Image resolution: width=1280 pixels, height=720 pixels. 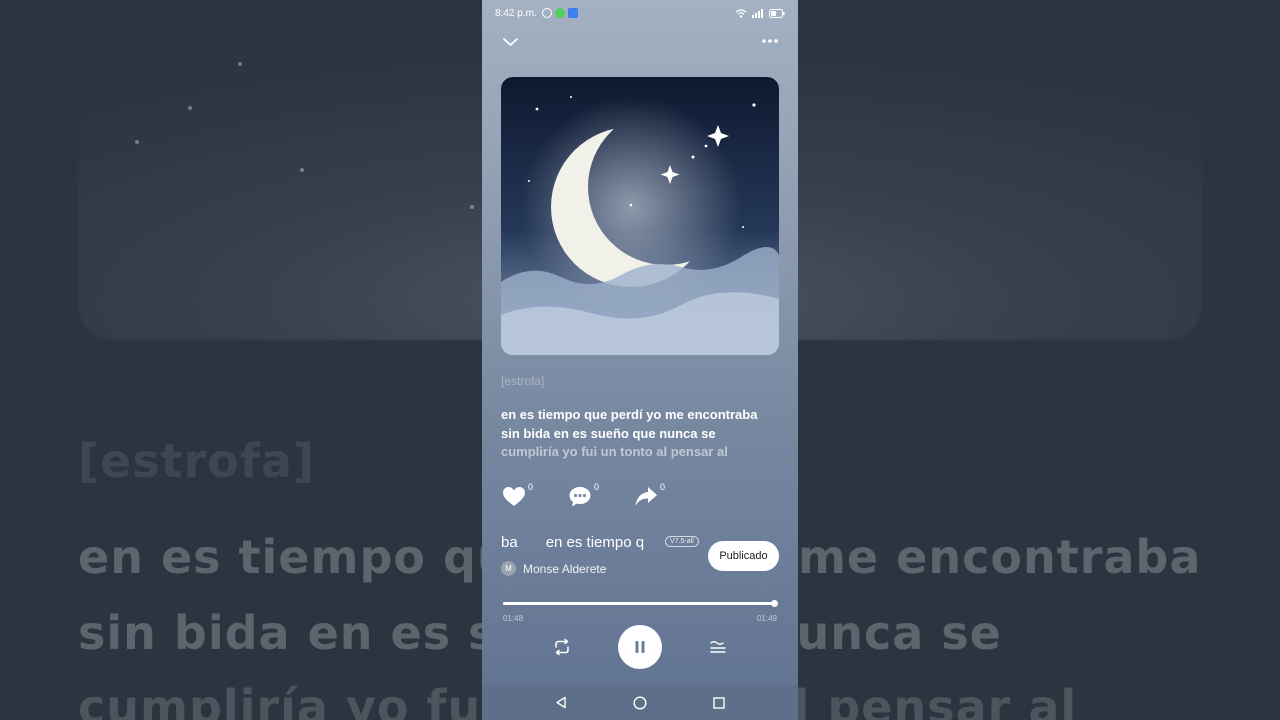 What do you see at coordinates (597, 487) in the screenshot?
I see `comment-count: 0` at bounding box center [597, 487].